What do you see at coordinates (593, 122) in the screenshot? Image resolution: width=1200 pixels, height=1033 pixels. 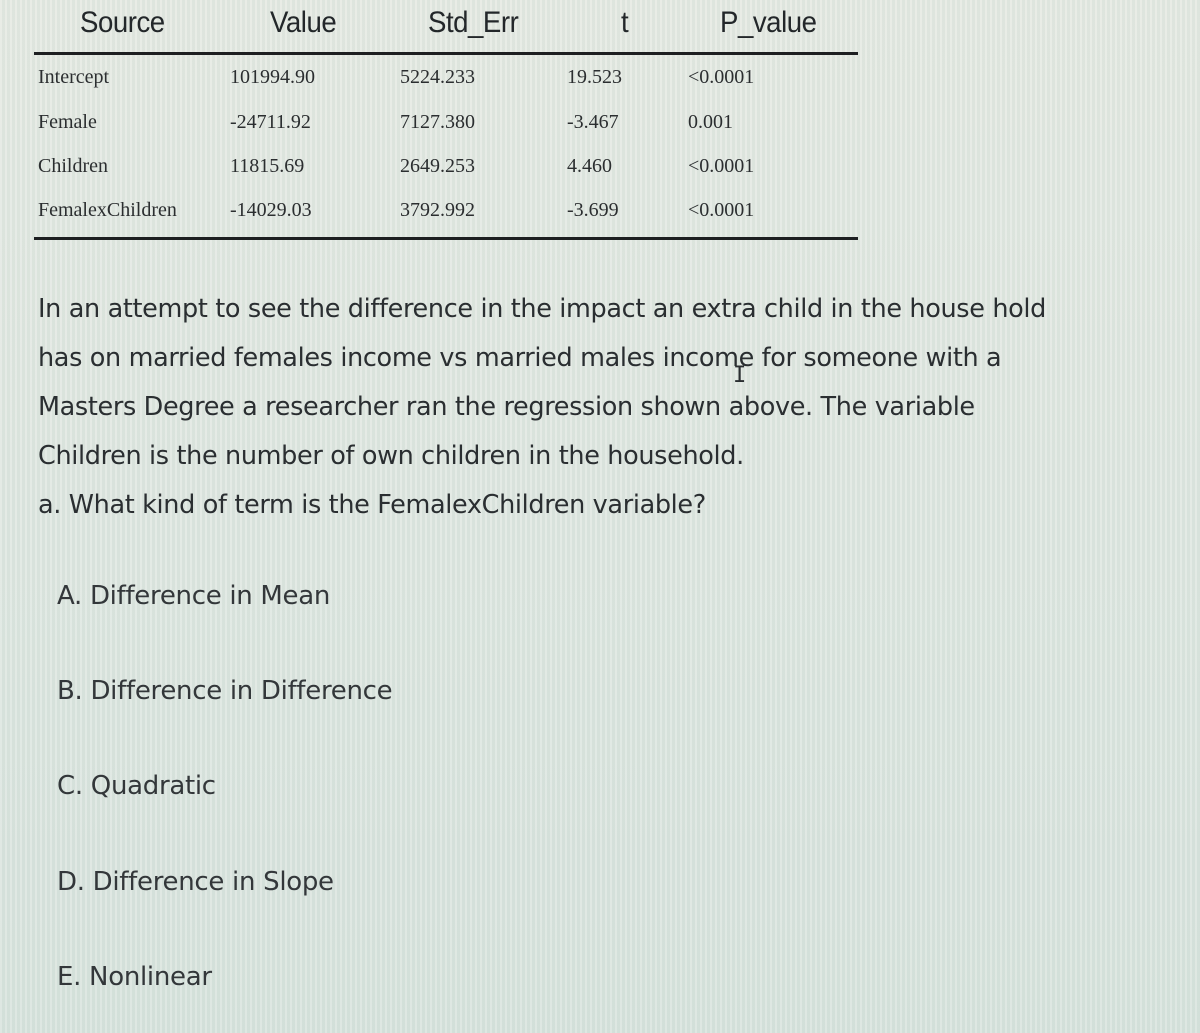 I see `cell-t: -3.467` at bounding box center [593, 122].